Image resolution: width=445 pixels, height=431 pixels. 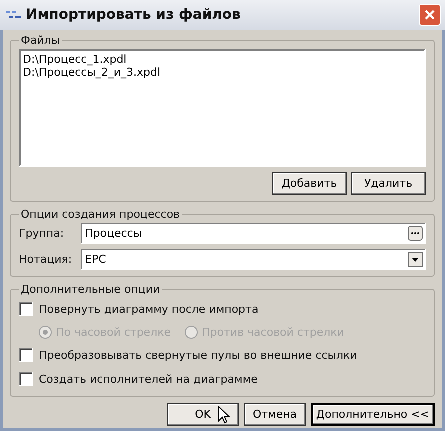 What do you see at coordinates (134, 15) in the screenshot?
I see `window-title: Импортировать из файлов` at bounding box center [134, 15].